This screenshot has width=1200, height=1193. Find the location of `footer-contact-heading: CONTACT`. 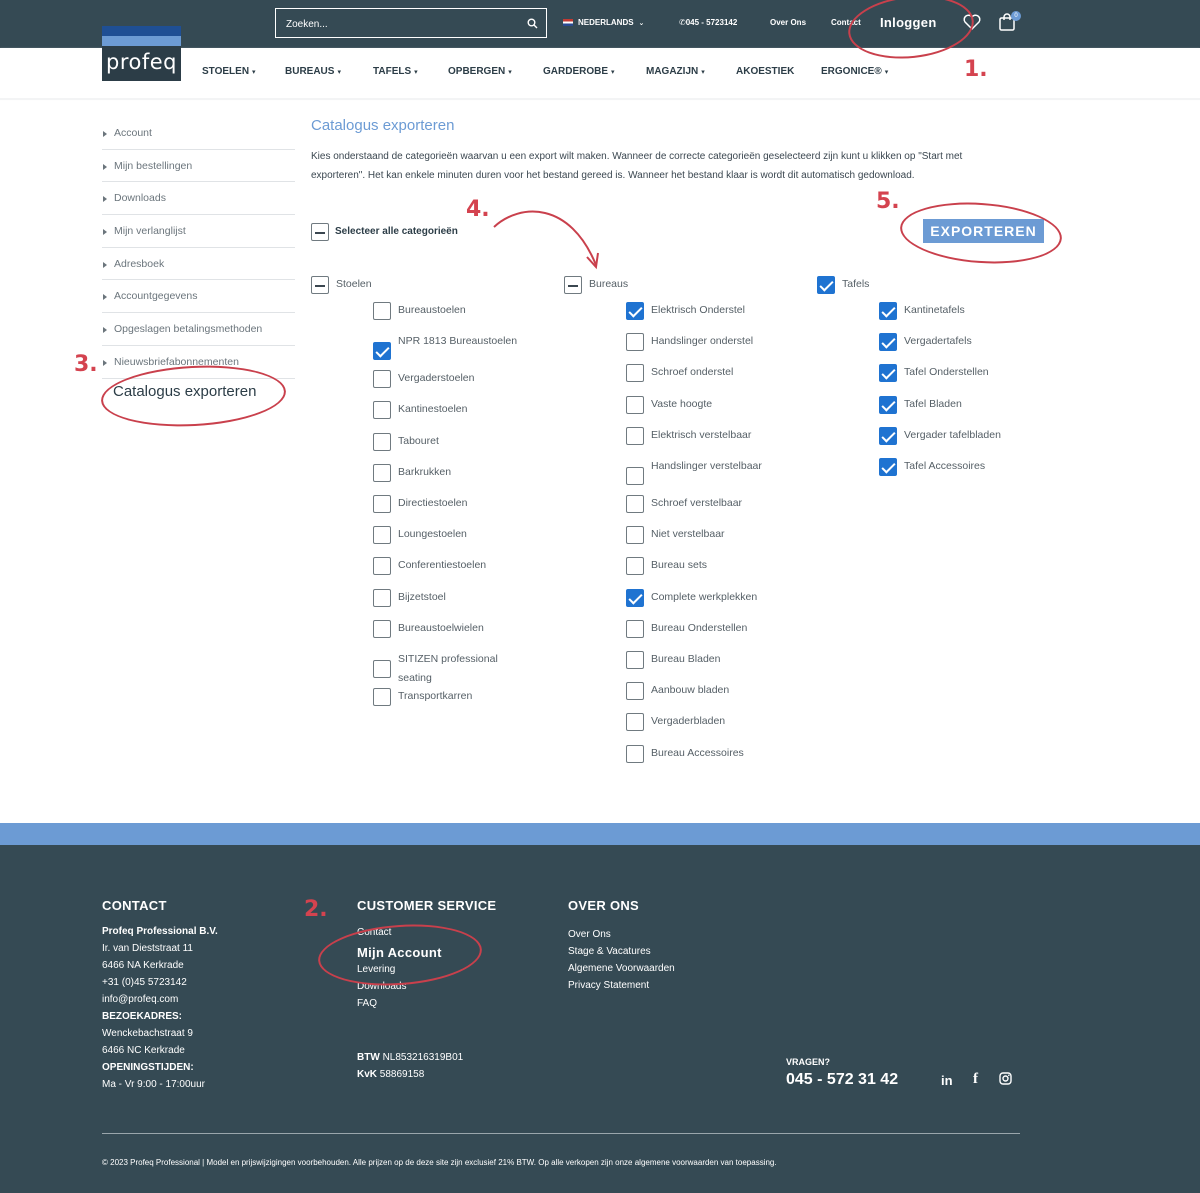

footer-contact-heading: CONTACT is located at coordinates (134, 905).